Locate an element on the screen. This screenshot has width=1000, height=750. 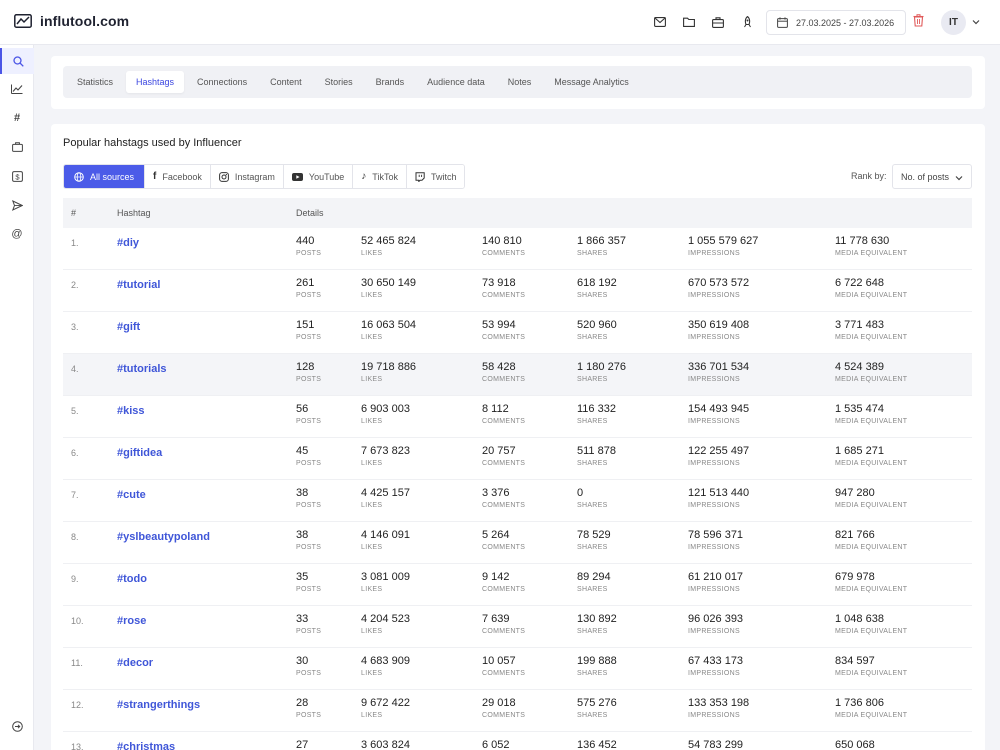
metric-shares: 618 192 SHARES is located at coordinates (597, 288).